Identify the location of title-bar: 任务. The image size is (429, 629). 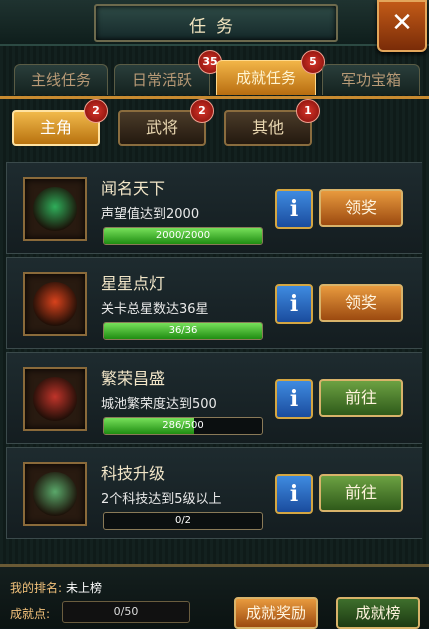
(214, 23).